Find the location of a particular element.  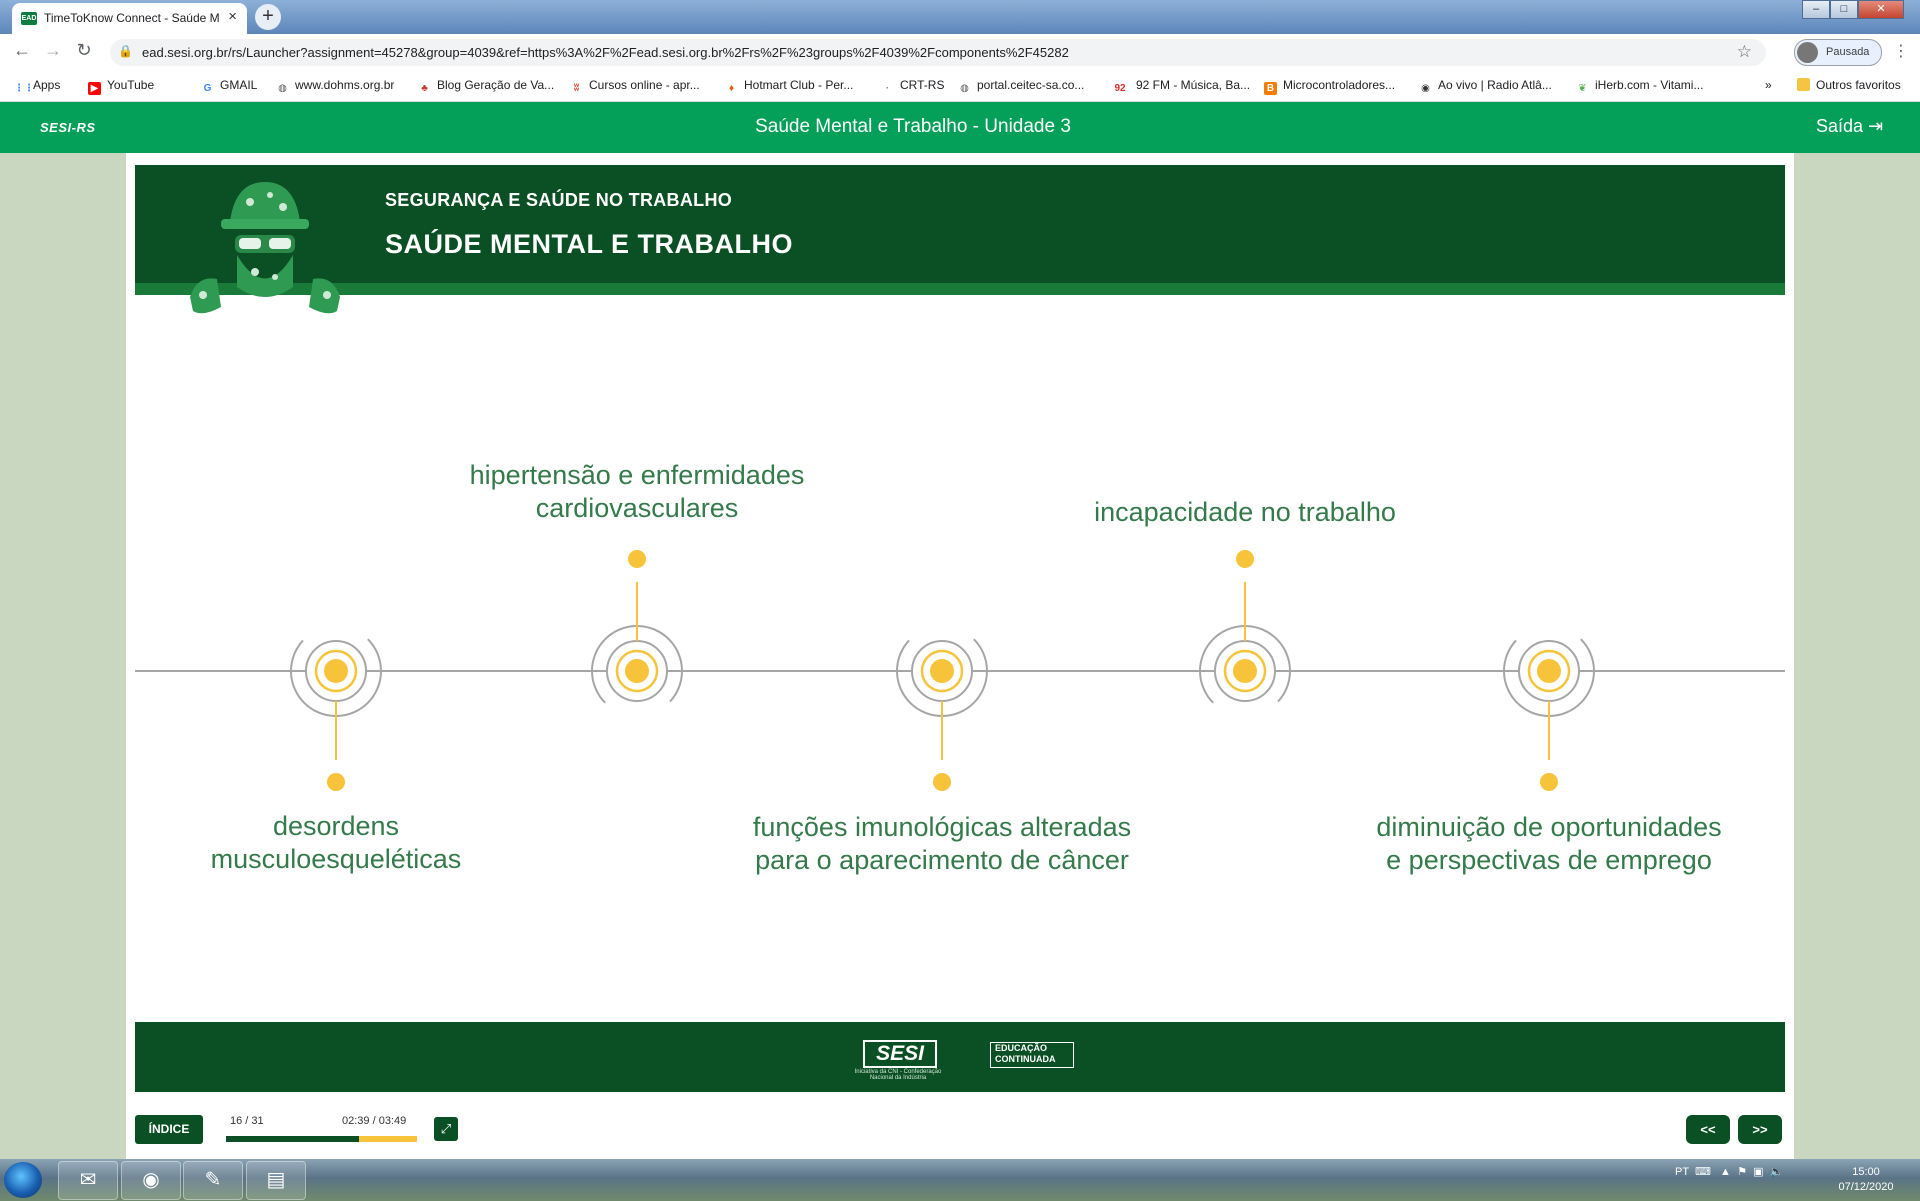

lock-icon: 🔒 is located at coordinates (125, 51).